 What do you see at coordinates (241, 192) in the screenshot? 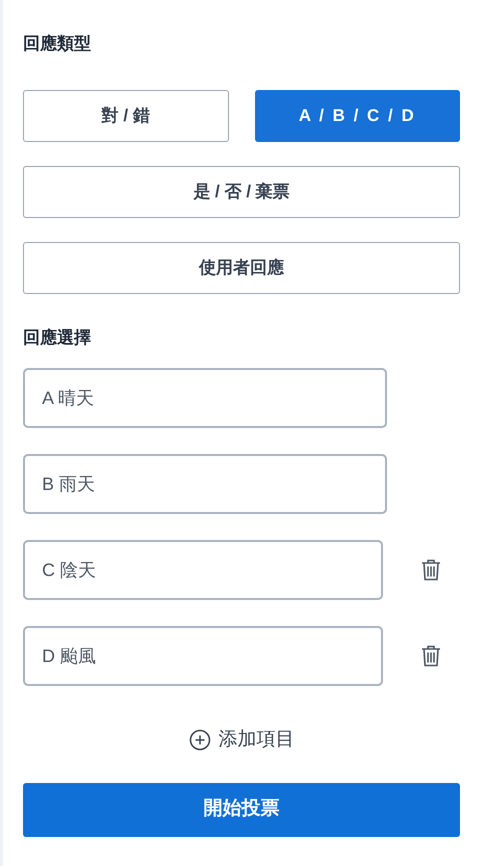
I see `response-type-button: 是 / 否 / 棄票` at bounding box center [241, 192].